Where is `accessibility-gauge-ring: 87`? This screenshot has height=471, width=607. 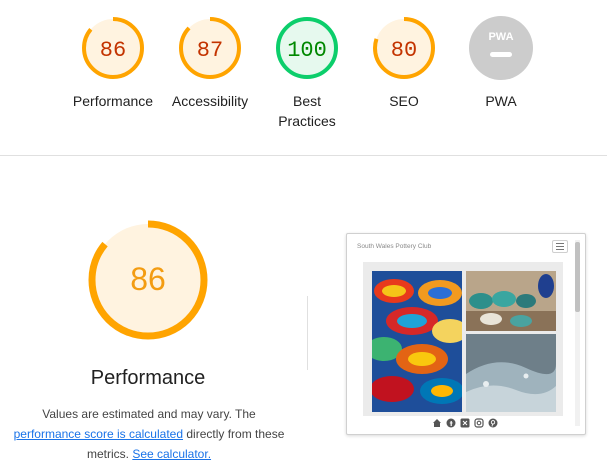 accessibility-gauge-ring: 87 is located at coordinates (210, 48).